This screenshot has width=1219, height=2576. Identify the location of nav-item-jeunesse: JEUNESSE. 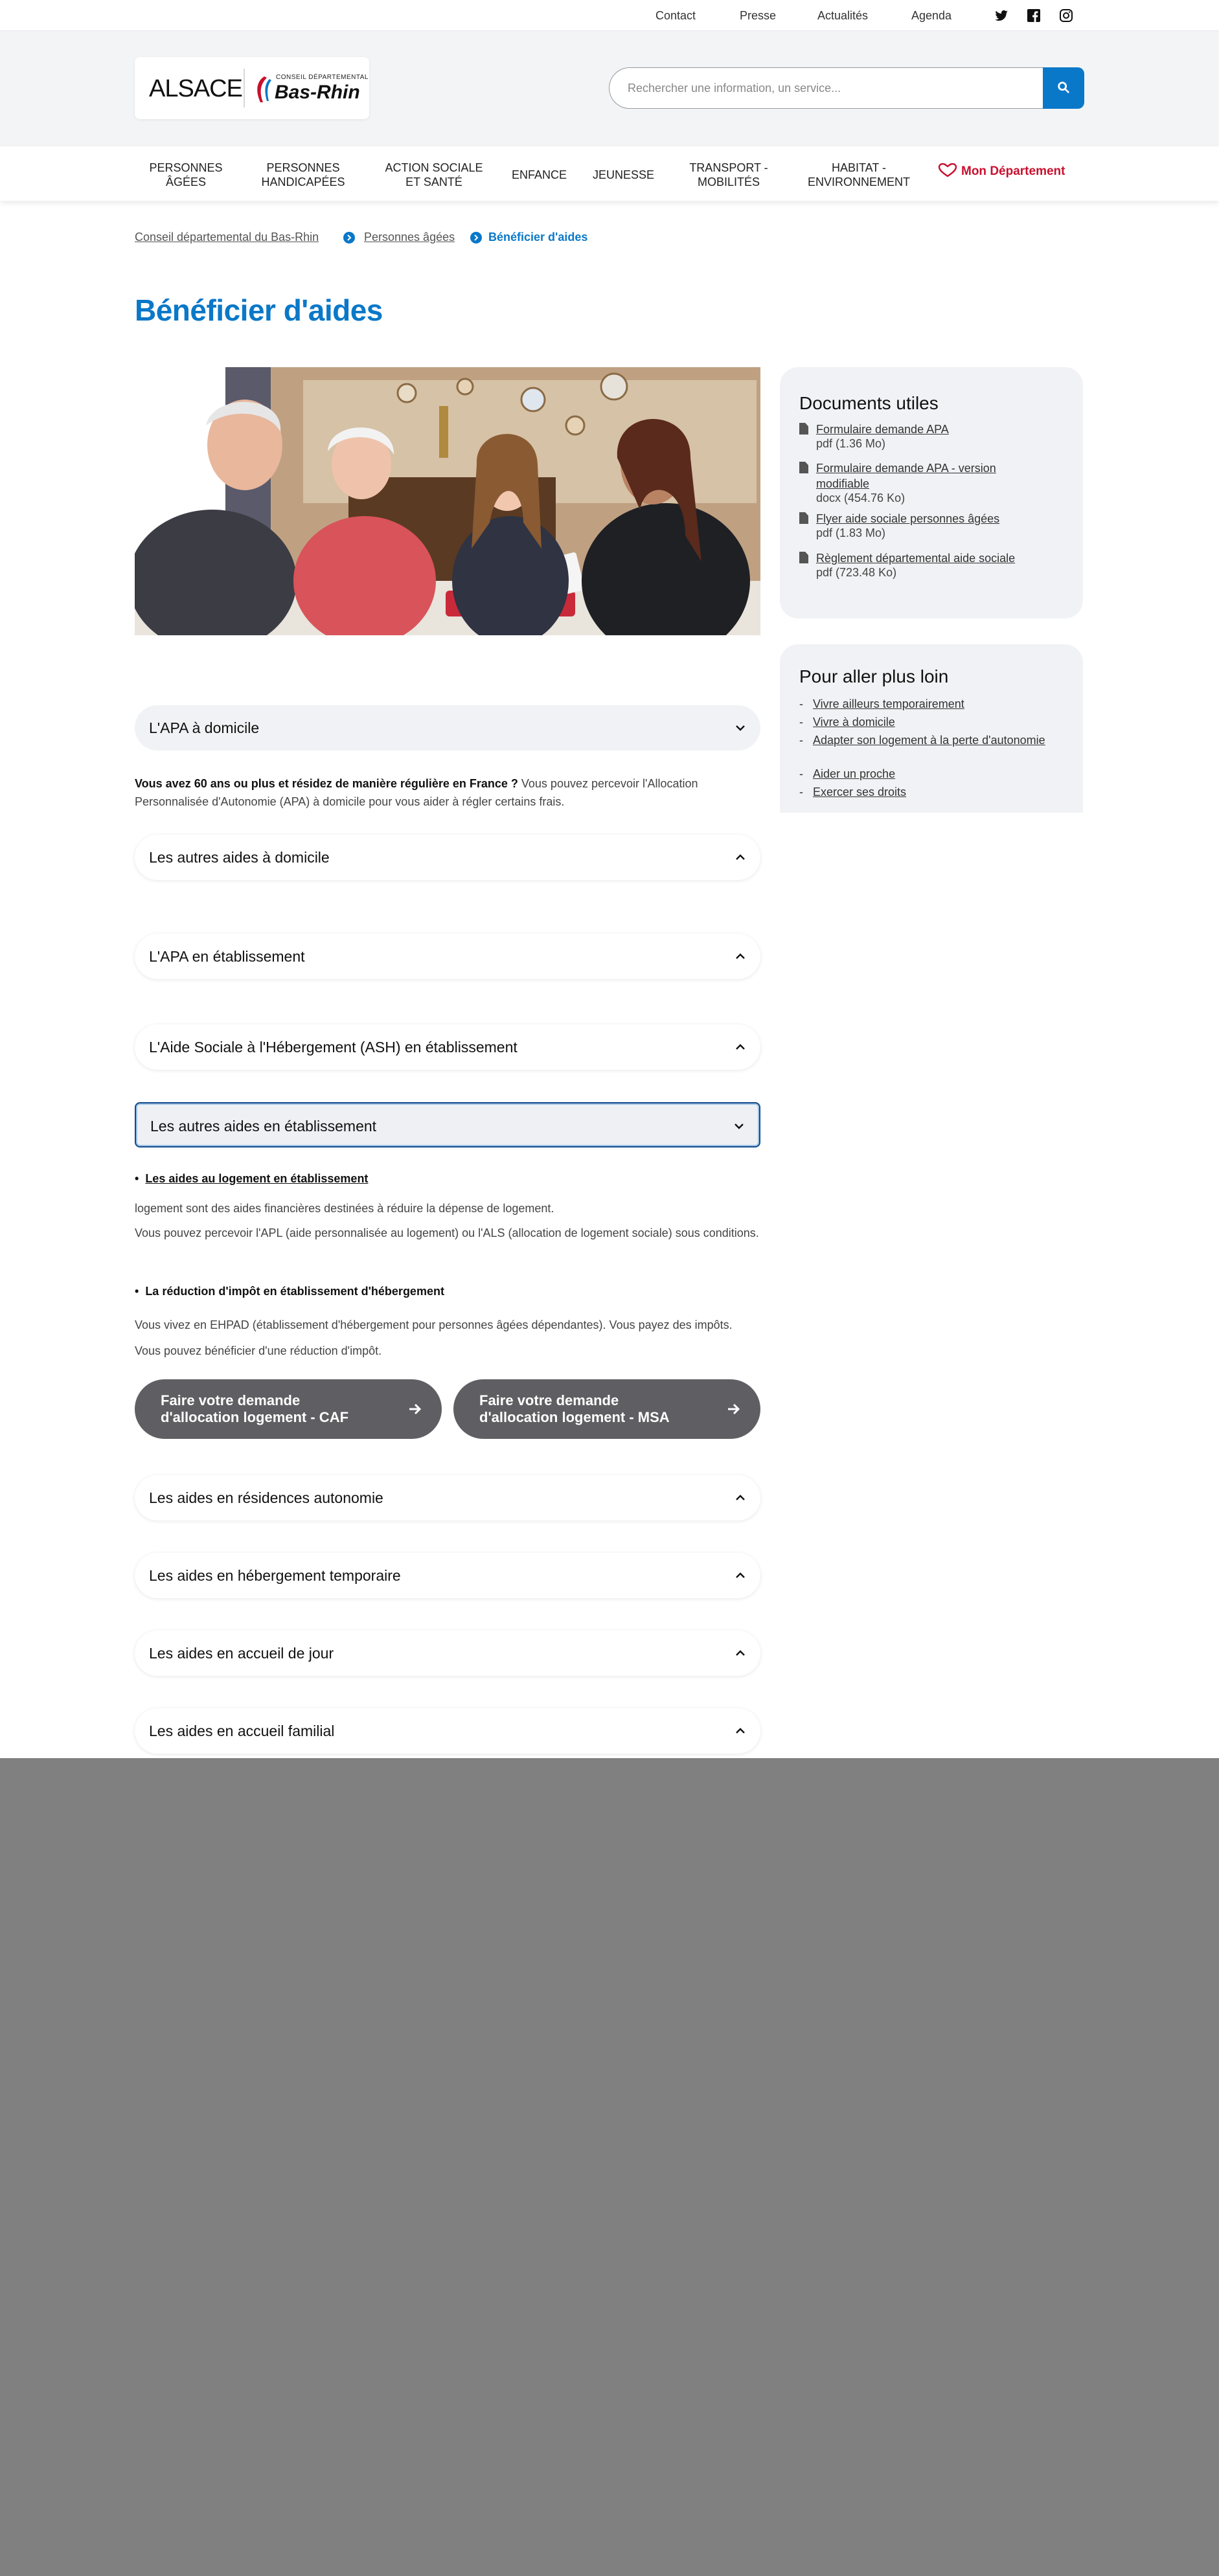
(623, 175).